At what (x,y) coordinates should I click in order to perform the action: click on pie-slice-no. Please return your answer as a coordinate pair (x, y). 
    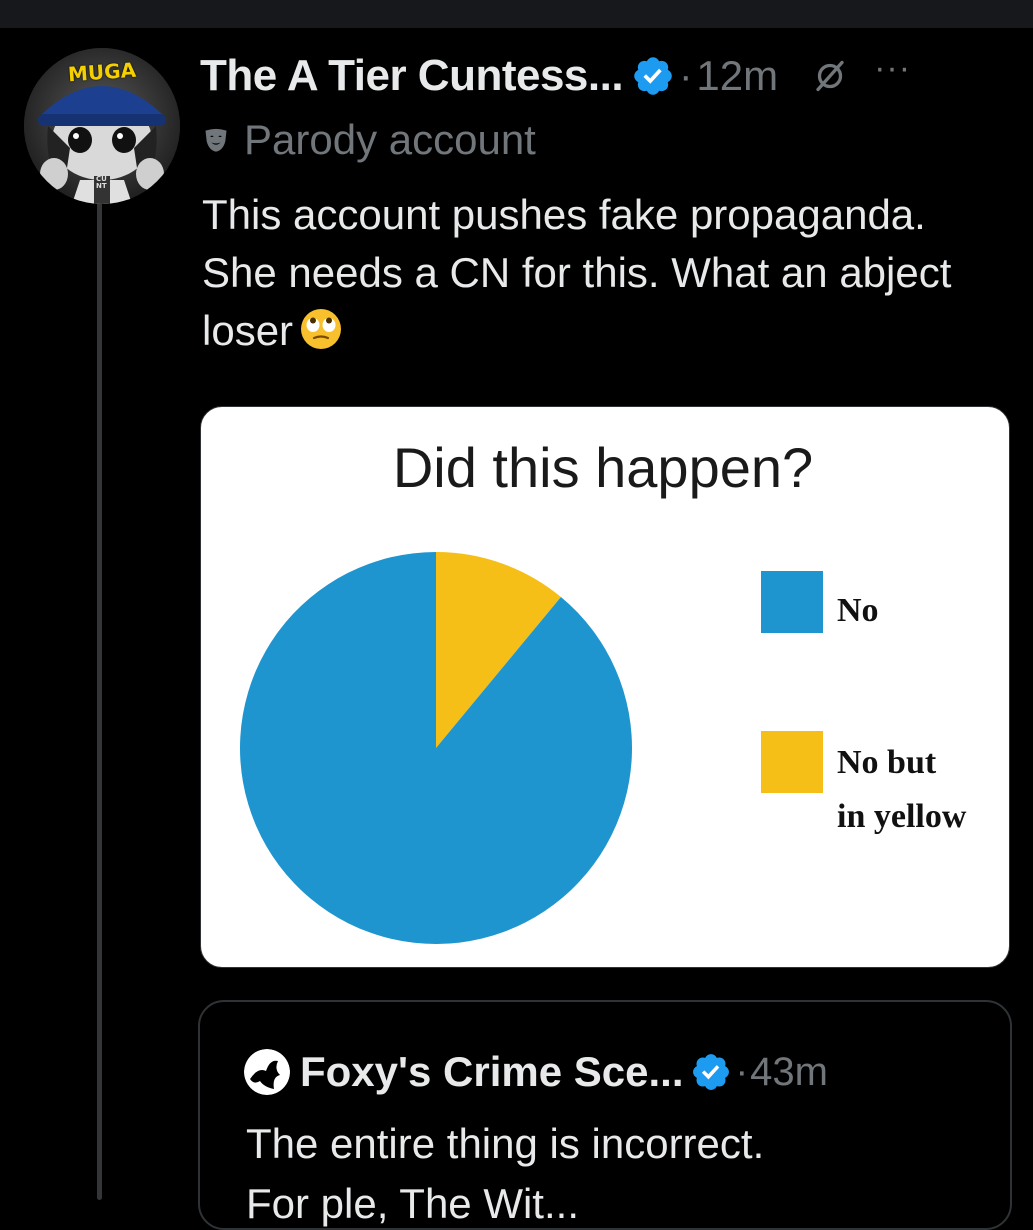
    Looking at the image, I should click on (435, 748).